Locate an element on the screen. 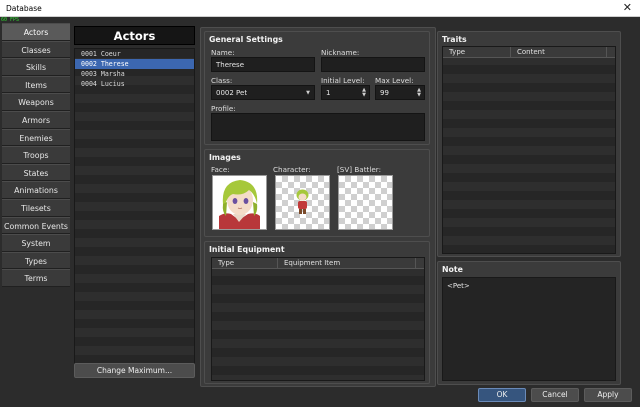  class-dropdown: 0002 Pet ▼ is located at coordinates (263, 92).